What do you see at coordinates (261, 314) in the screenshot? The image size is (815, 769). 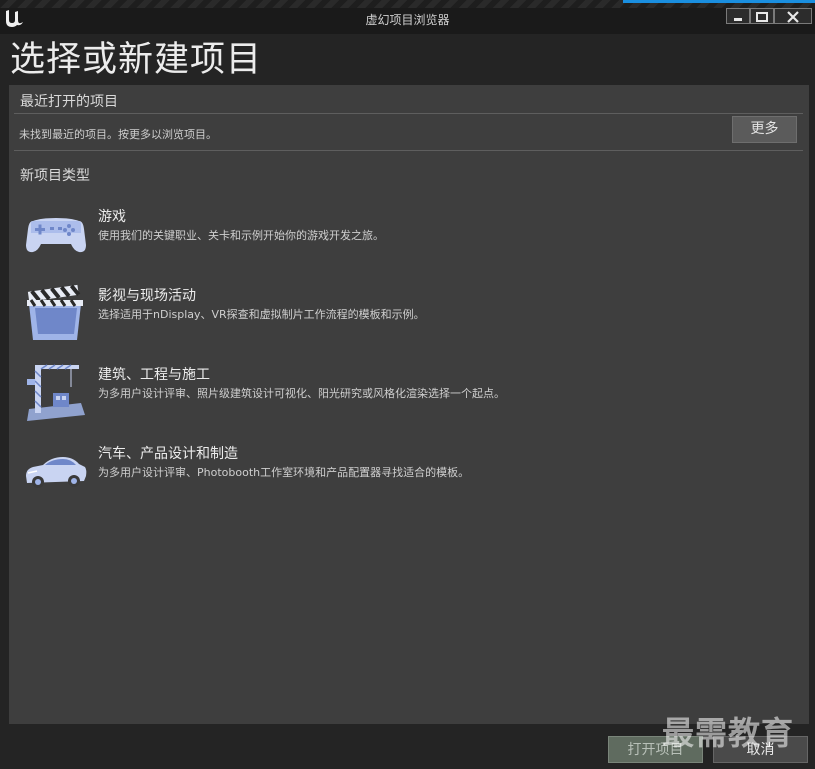 I see `project-type-desc: 选择适用于nDisplay、VR探查和虚拟制片工作流程的模板和示例。` at bounding box center [261, 314].